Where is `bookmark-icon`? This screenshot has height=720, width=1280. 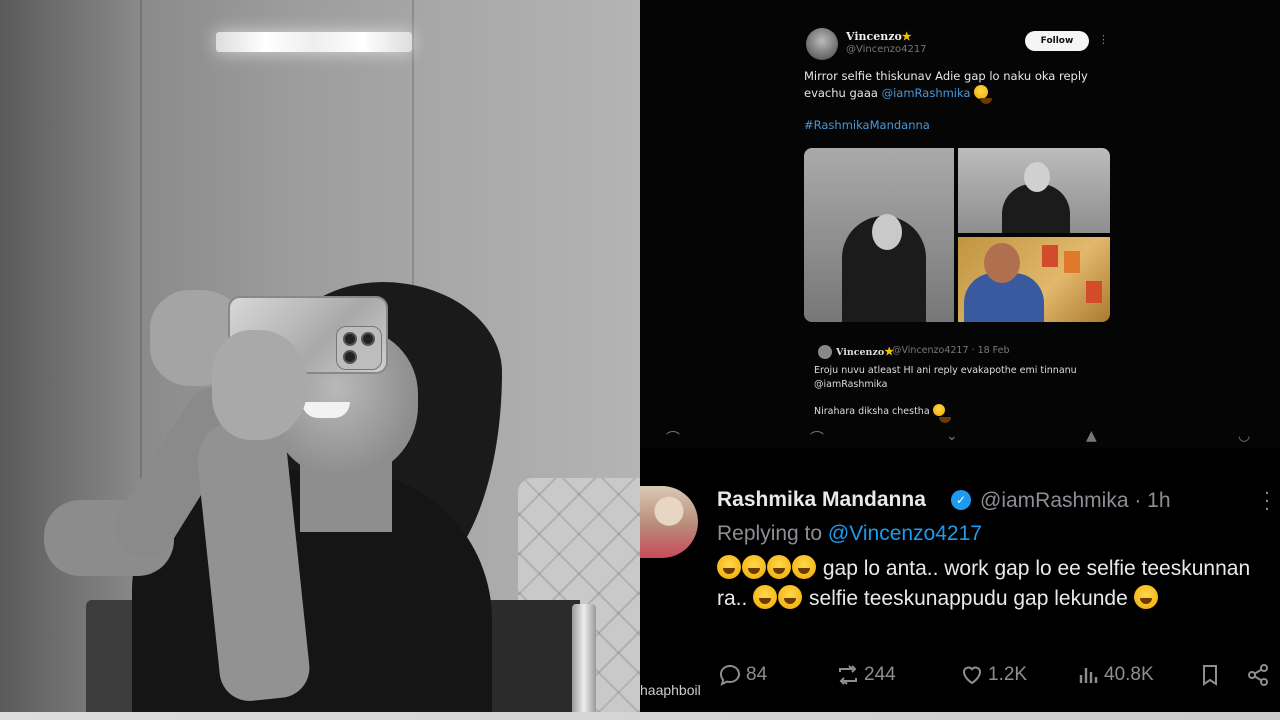 bookmark-icon is located at coordinates (1210, 675).